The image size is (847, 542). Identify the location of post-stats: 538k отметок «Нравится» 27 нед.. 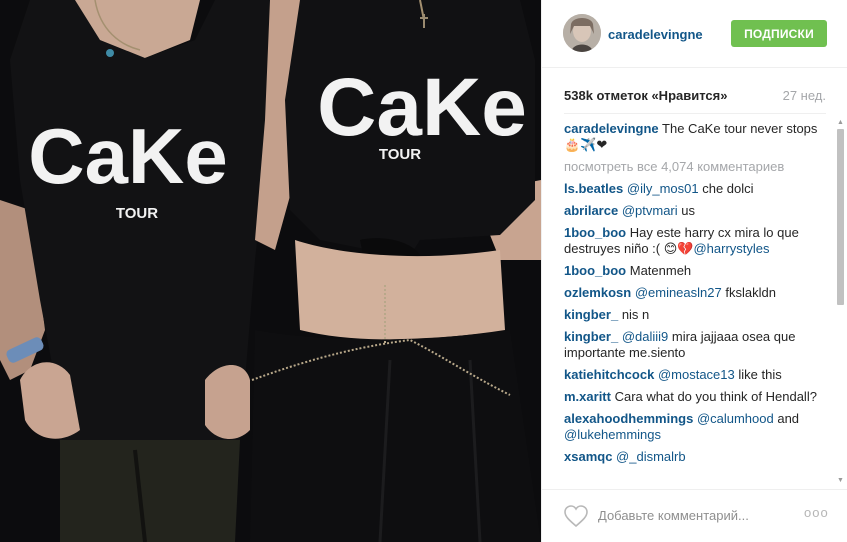
(695, 97).